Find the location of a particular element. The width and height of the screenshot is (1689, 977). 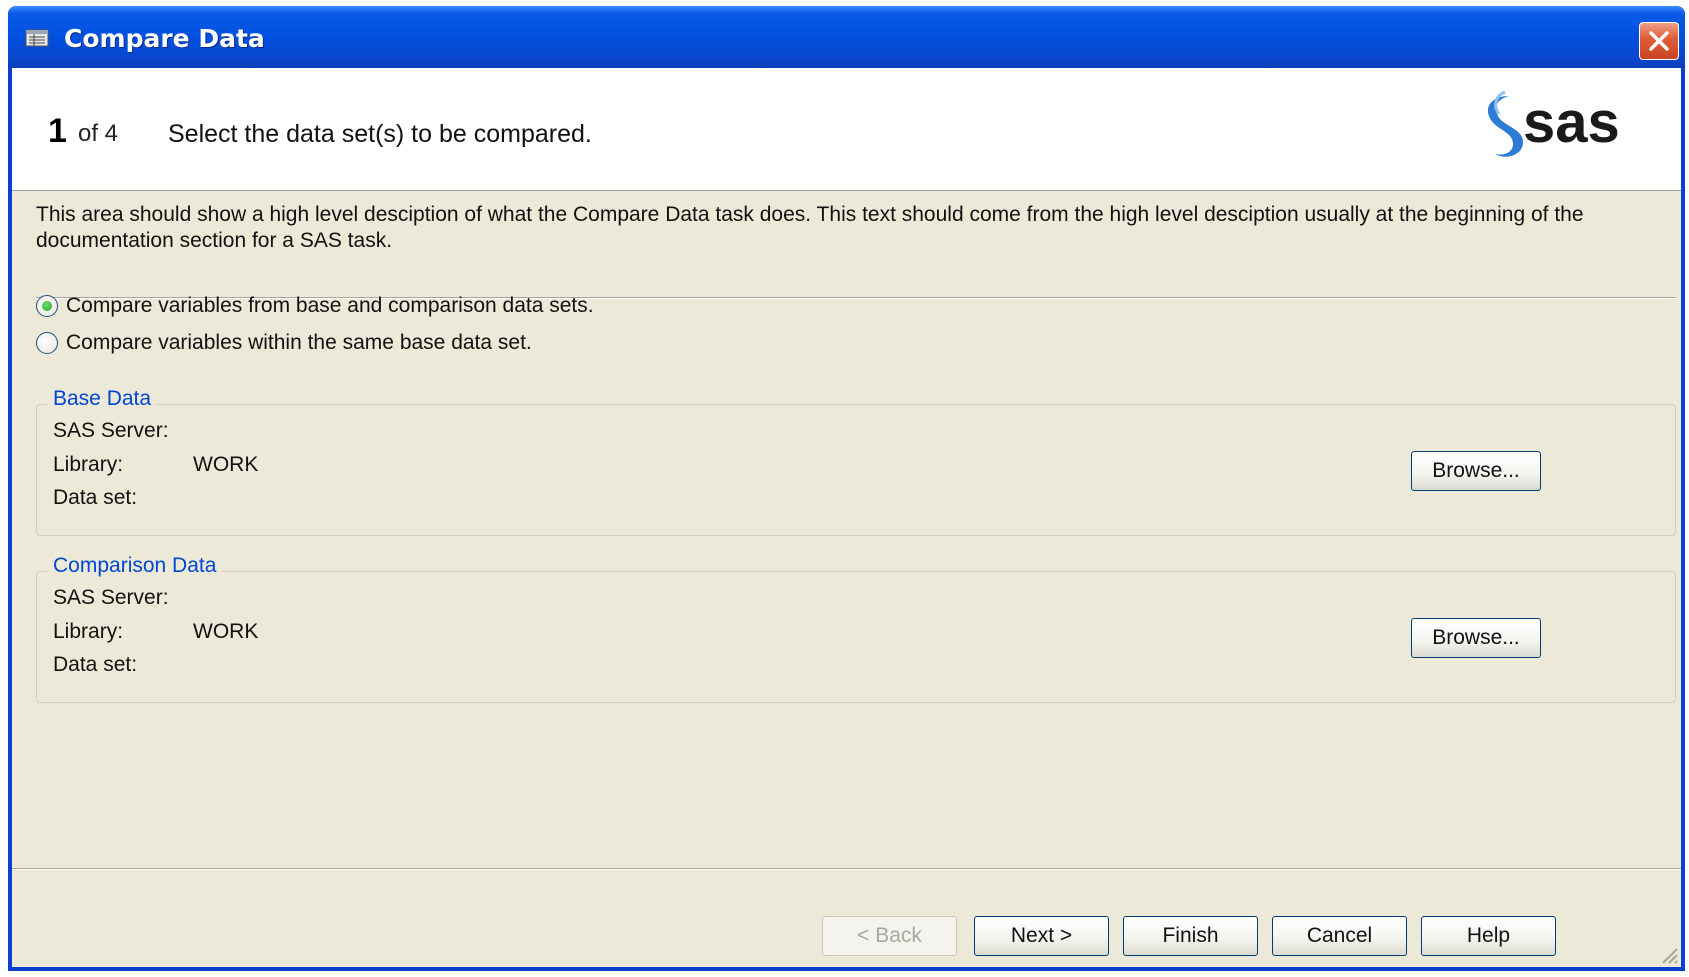

finish-button: Finish is located at coordinates (1190, 936).